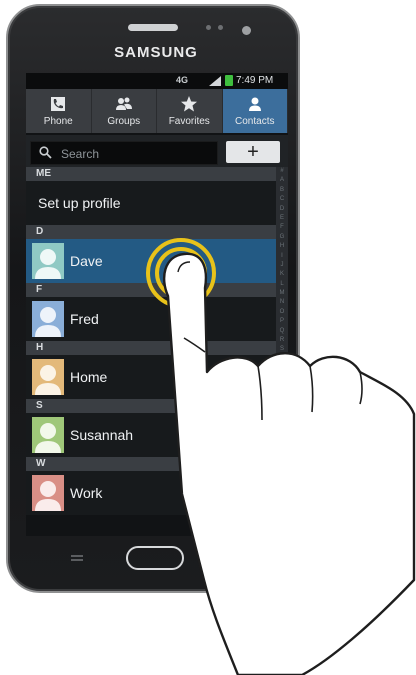 The image size is (416, 675). I want to click on tab-label: Favorites, so click(189, 121).